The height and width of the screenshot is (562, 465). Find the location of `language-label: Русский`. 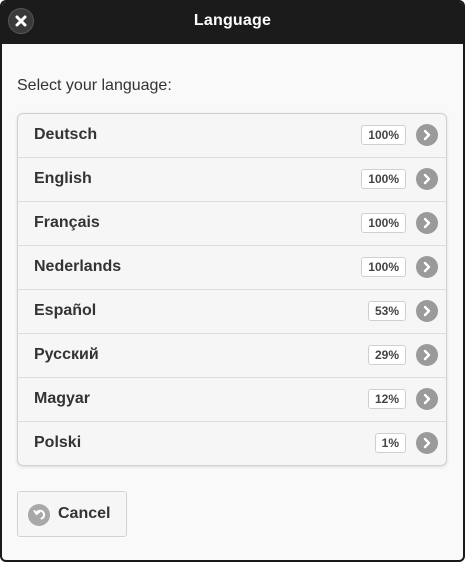

language-label: Русский is located at coordinates (66, 354).